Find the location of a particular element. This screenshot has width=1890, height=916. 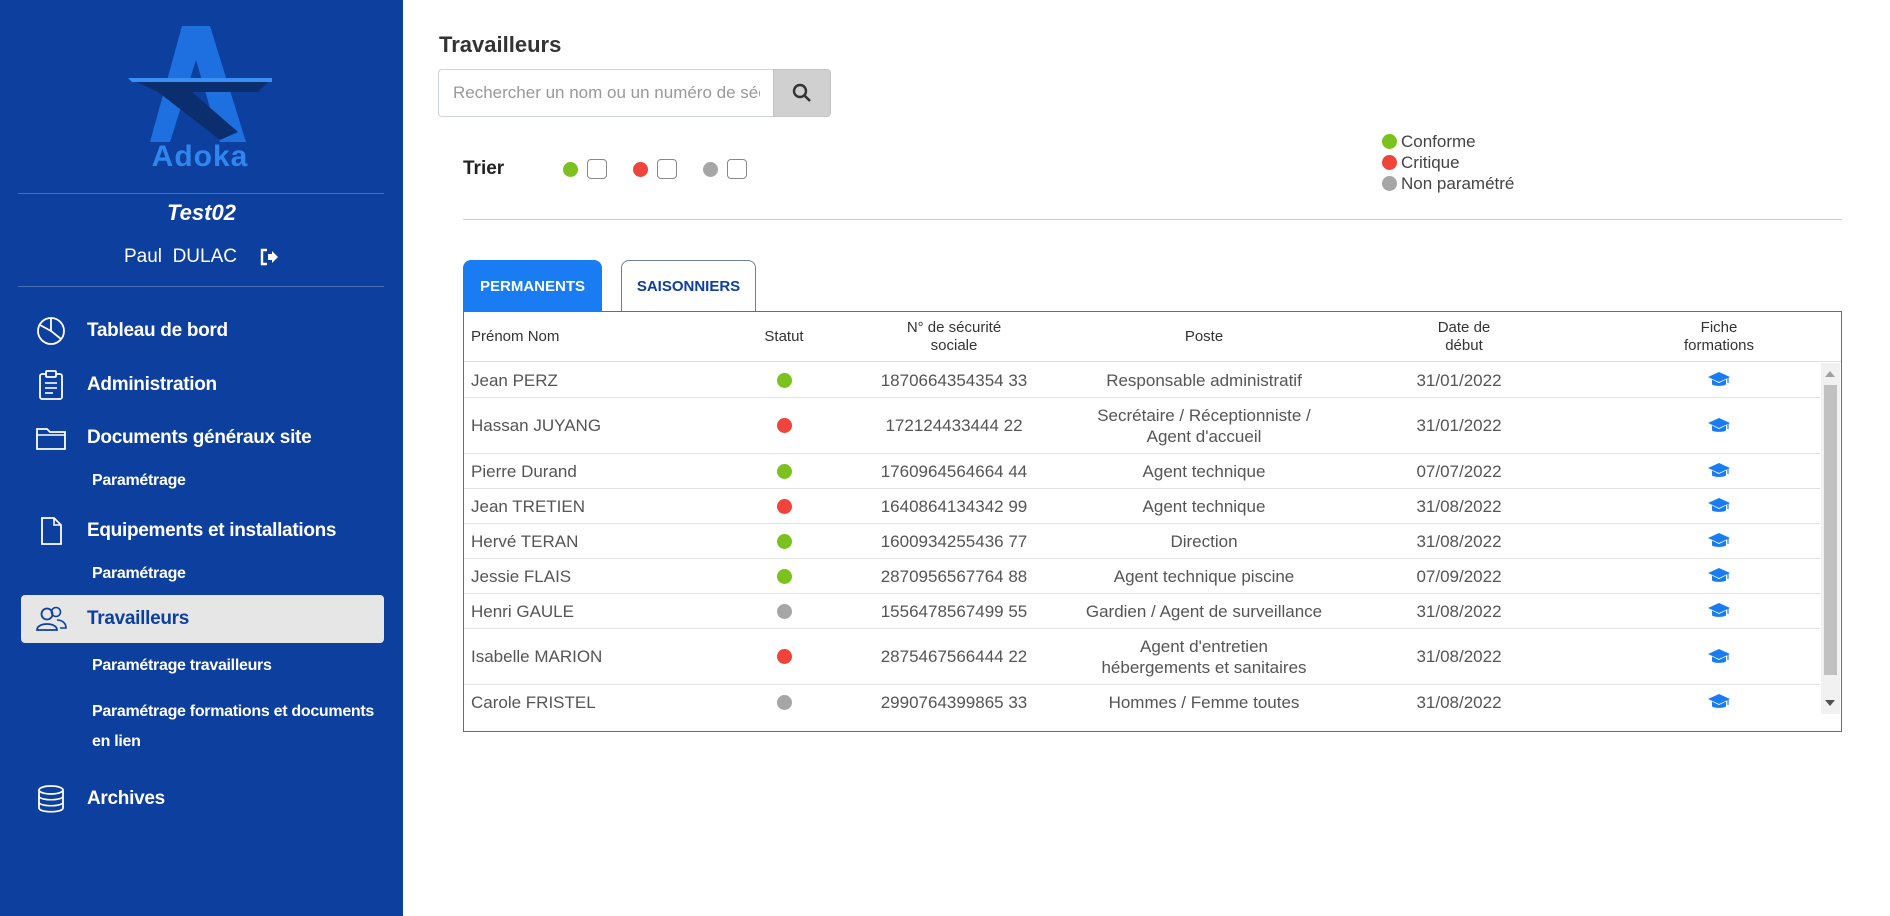

legend-label: Critique is located at coordinates (1430, 162).